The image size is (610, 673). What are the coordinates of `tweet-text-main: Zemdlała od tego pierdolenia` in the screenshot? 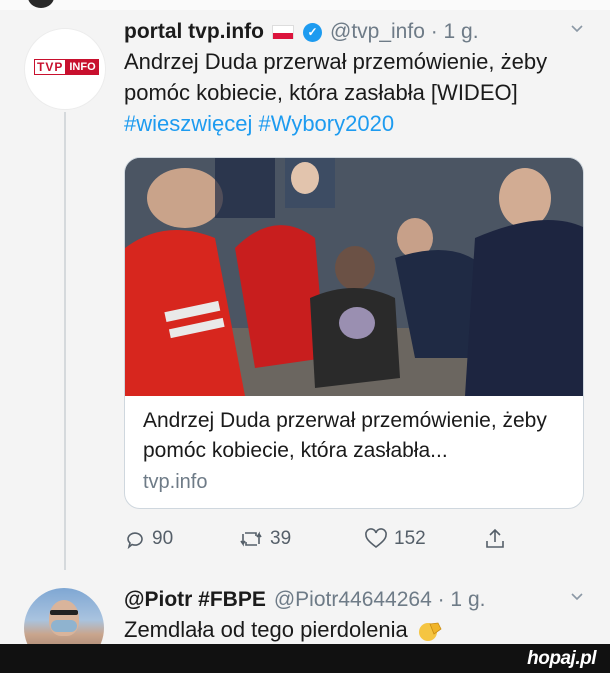 It's located at (266, 629).